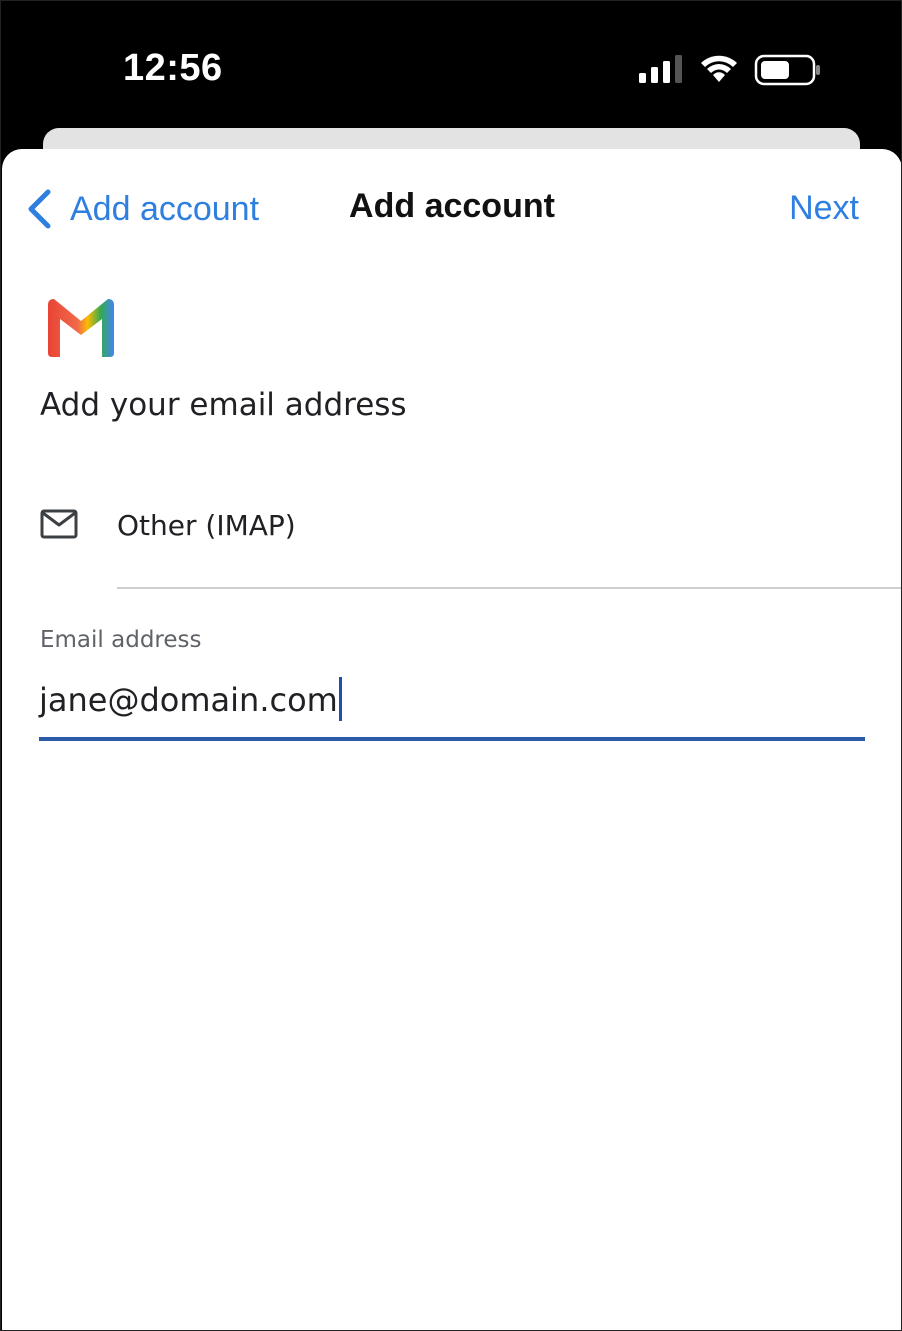  Describe the element at coordinates (660, 69) in the screenshot. I see `cellular-signal-icon` at that location.